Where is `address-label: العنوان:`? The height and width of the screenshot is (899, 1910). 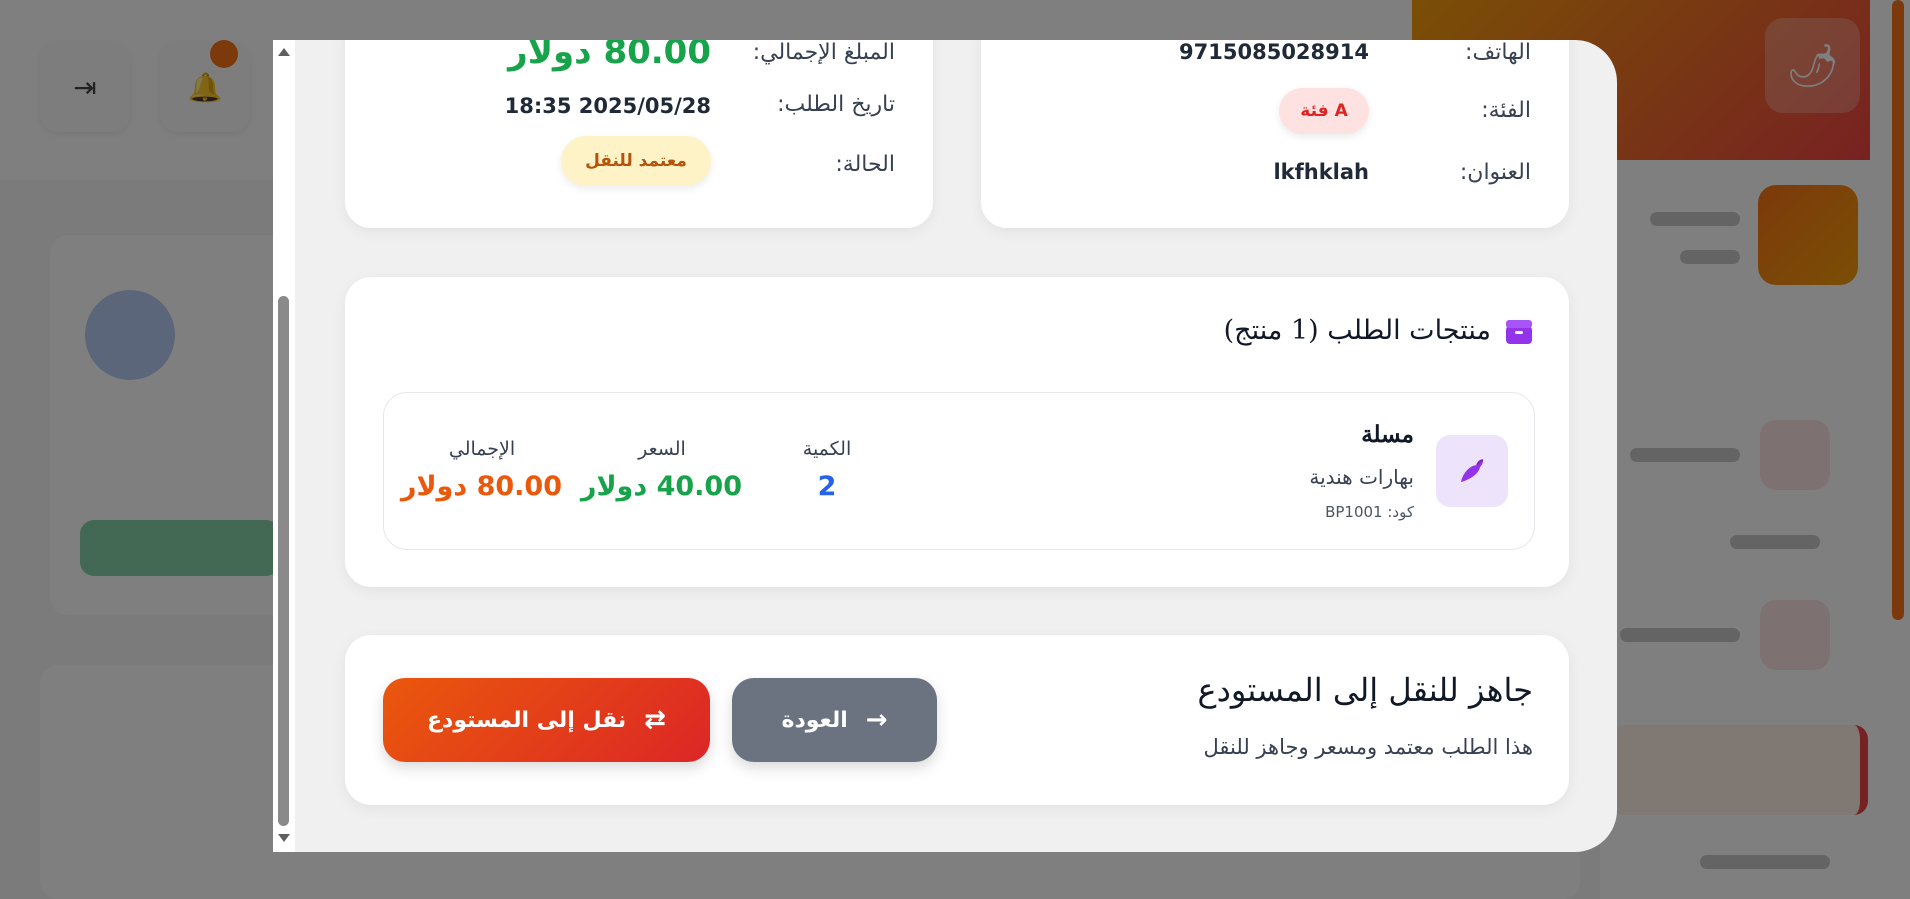
address-label: العنوان: is located at coordinates (1495, 172).